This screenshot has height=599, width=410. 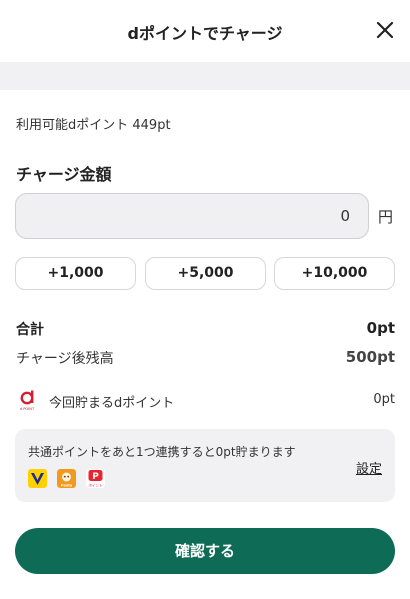 What do you see at coordinates (334, 273) in the screenshot?
I see `add-10000-button: +10,000` at bounding box center [334, 273].